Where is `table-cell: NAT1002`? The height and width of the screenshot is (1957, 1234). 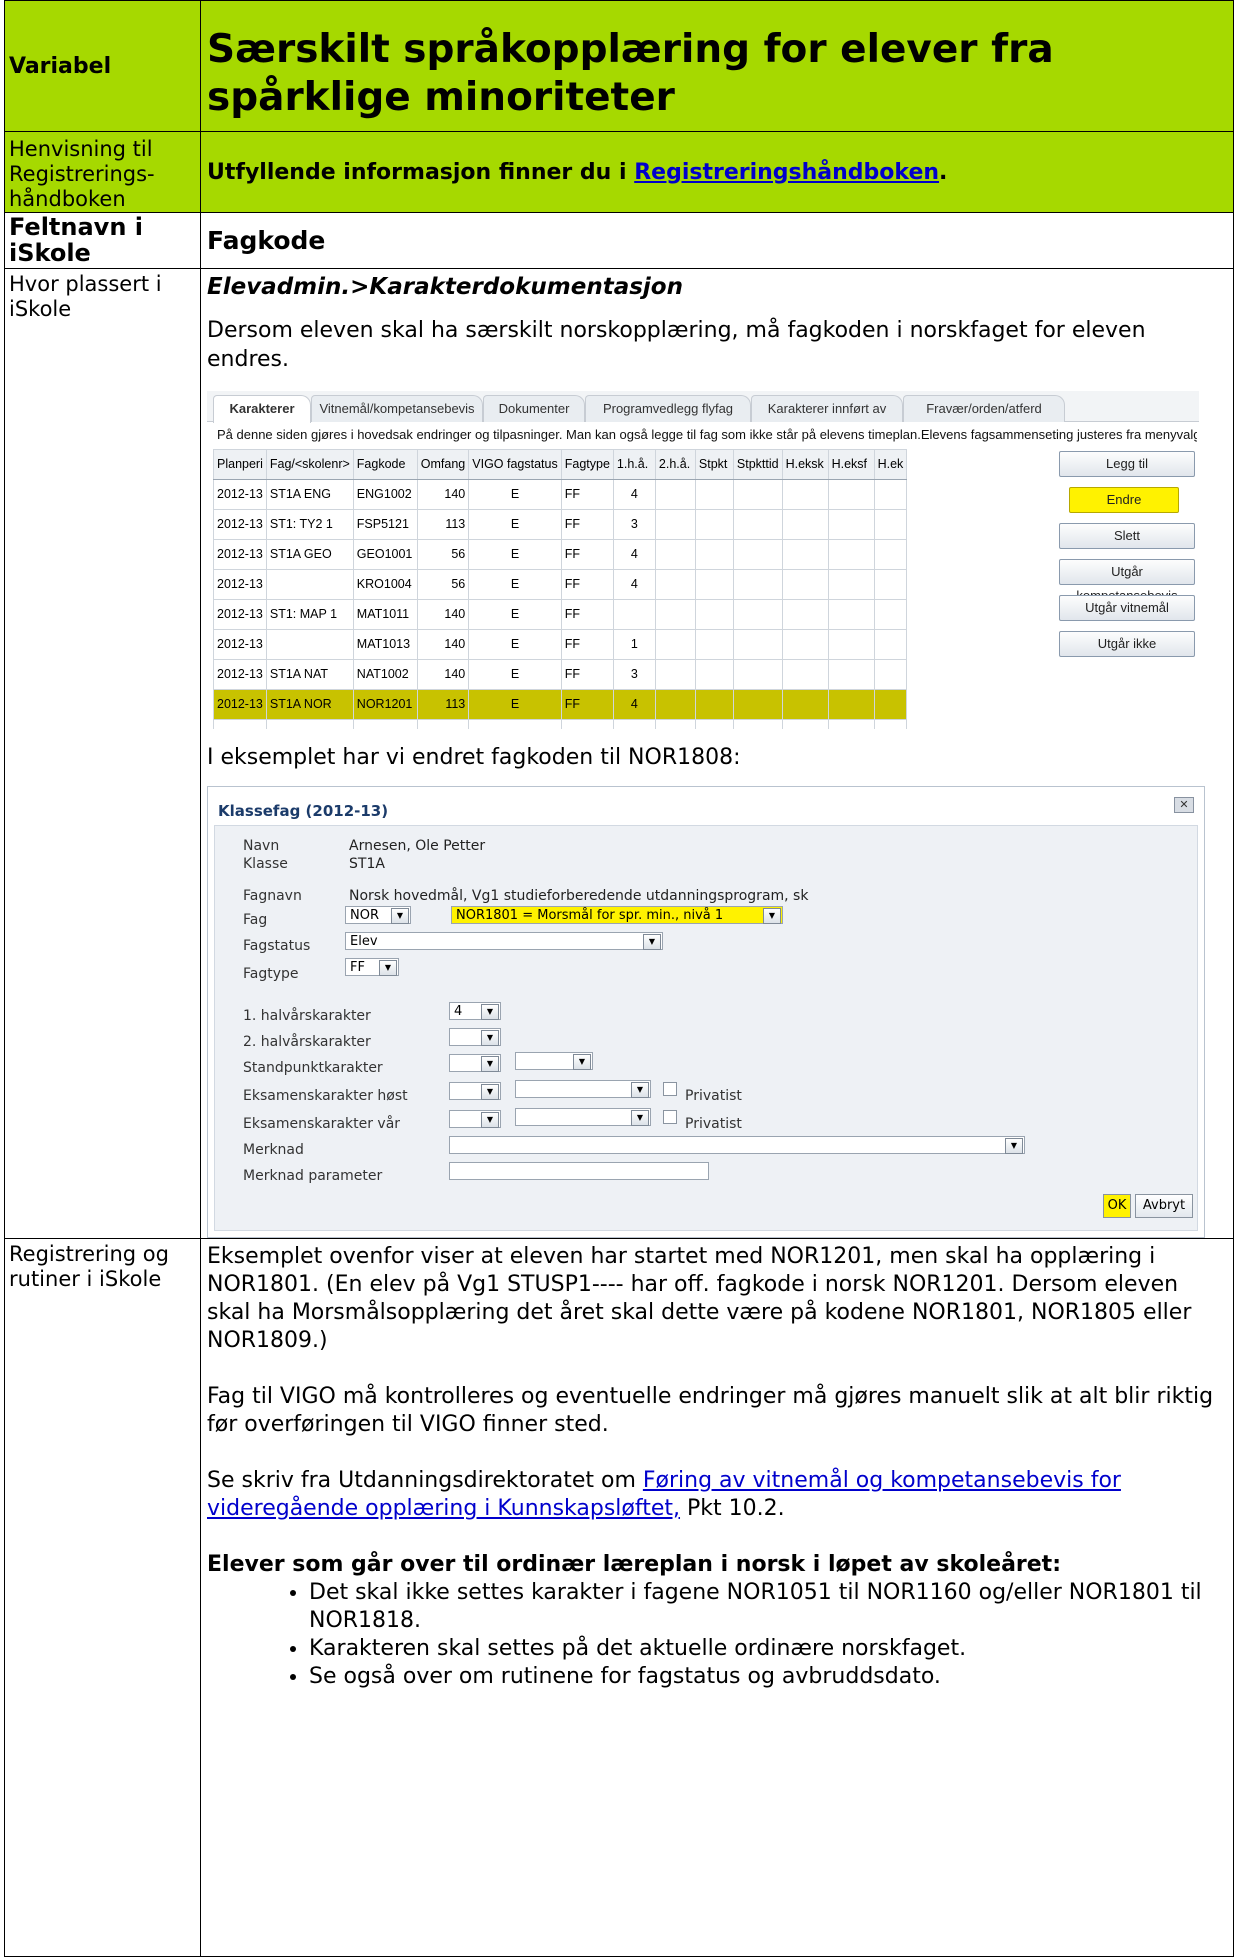
table-cell: NAT1002 is located at coordinates (385, 674).